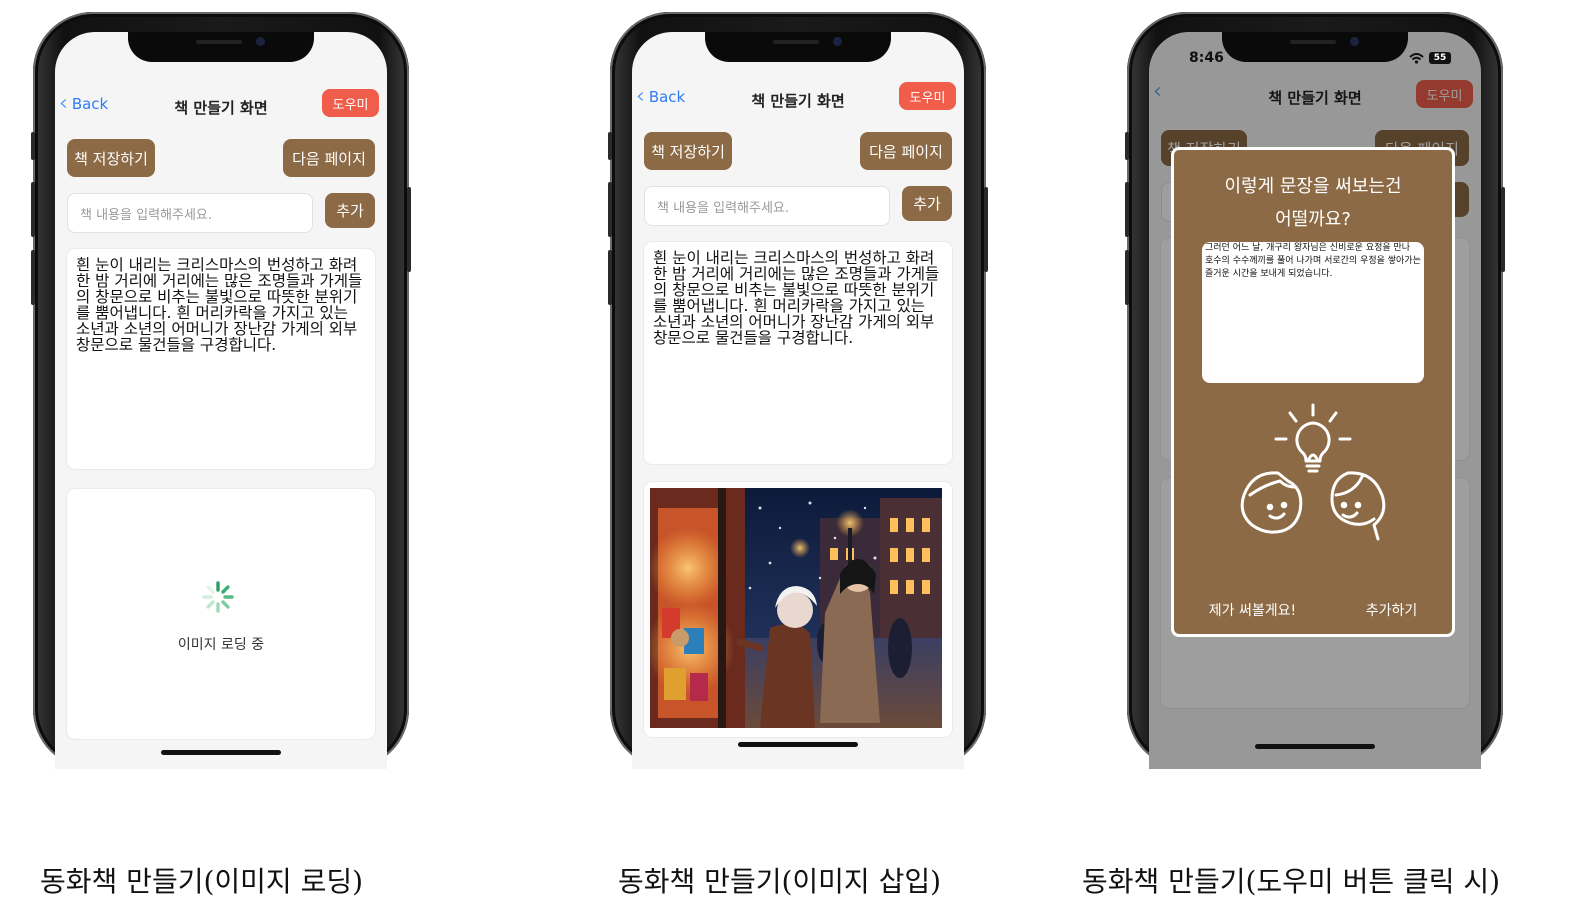 The width and height of the screenshot is (1589, 923). I want to click on status-time: 8:46, so click(1206, 58).